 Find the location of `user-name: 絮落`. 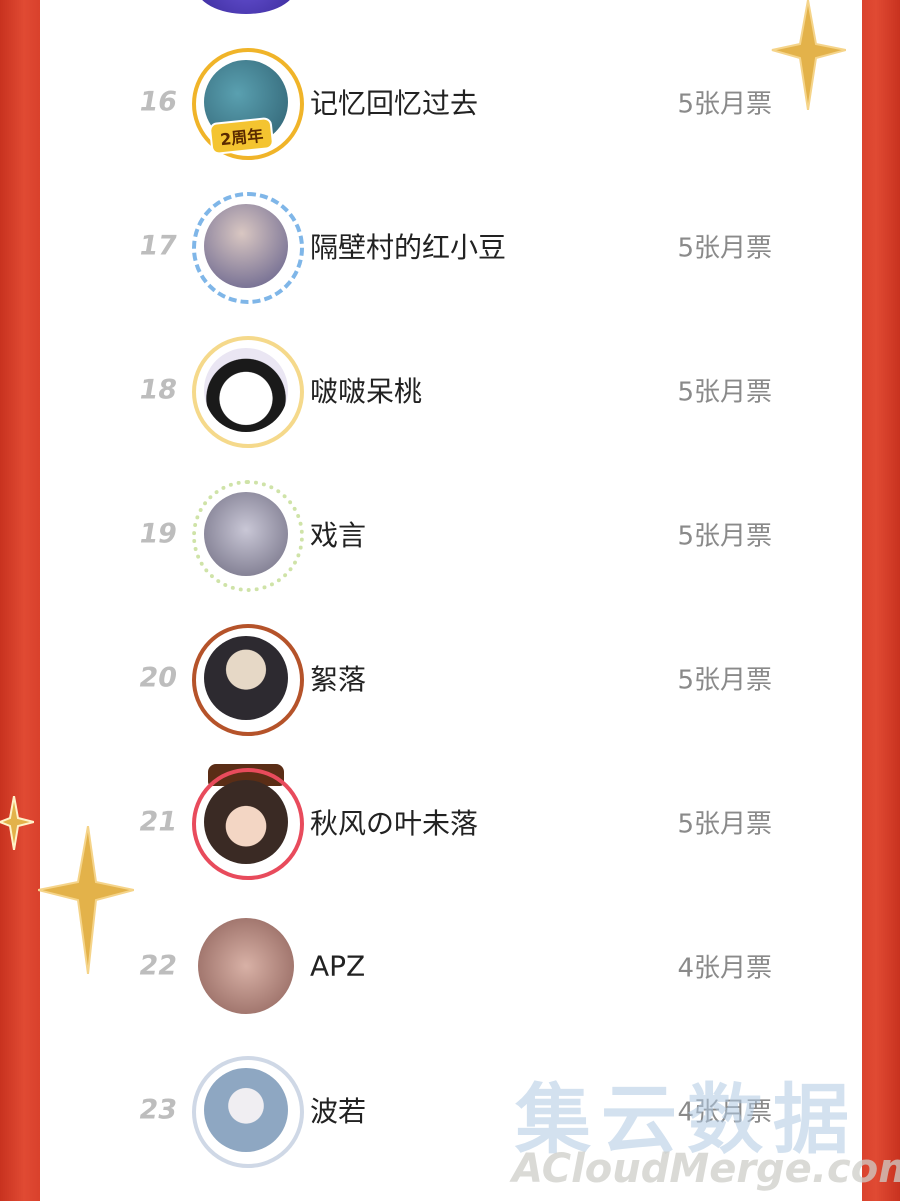

user-name: 絮落 is located at coordinates (338, 678).